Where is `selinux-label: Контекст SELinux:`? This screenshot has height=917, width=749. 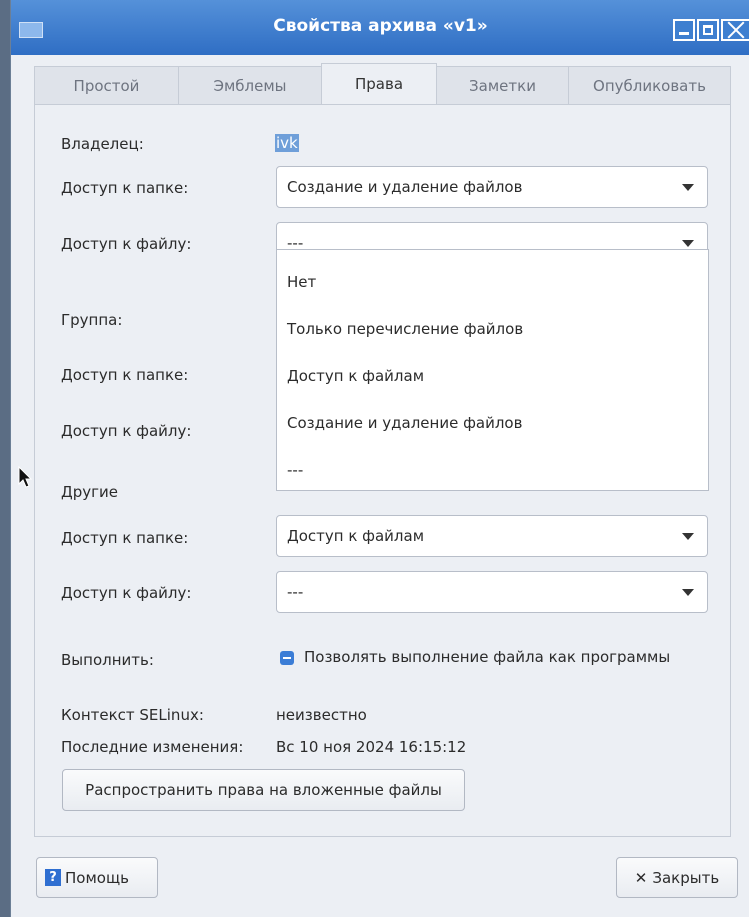 selinux-label: Контекст SELinux: is located at coordinates (132, 715).